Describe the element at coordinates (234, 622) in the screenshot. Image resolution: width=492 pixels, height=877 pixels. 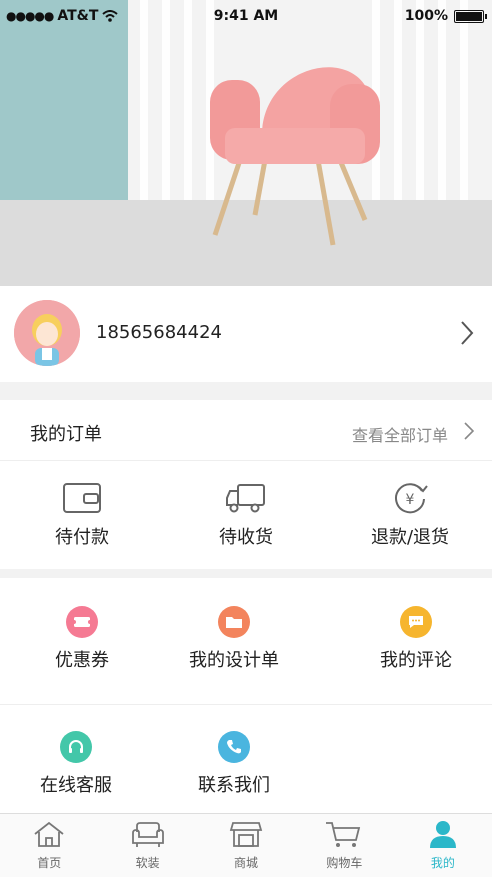
I see `folder-icon` at that location.